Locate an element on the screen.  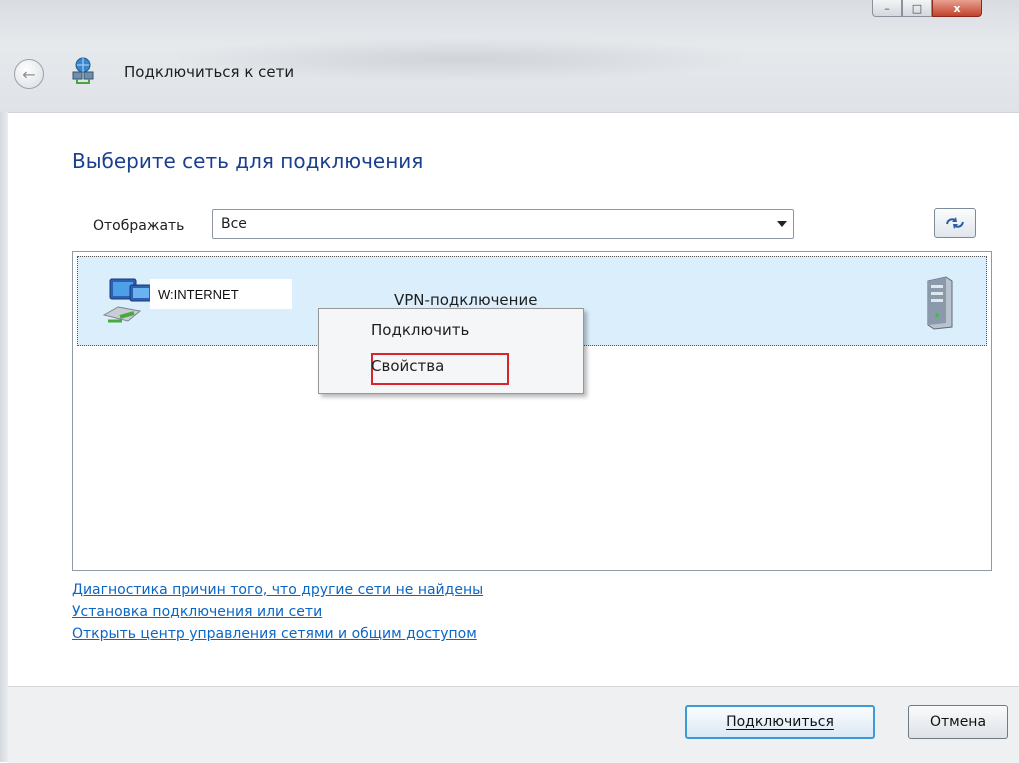
refresh-button is located at coordinates (955, 223).